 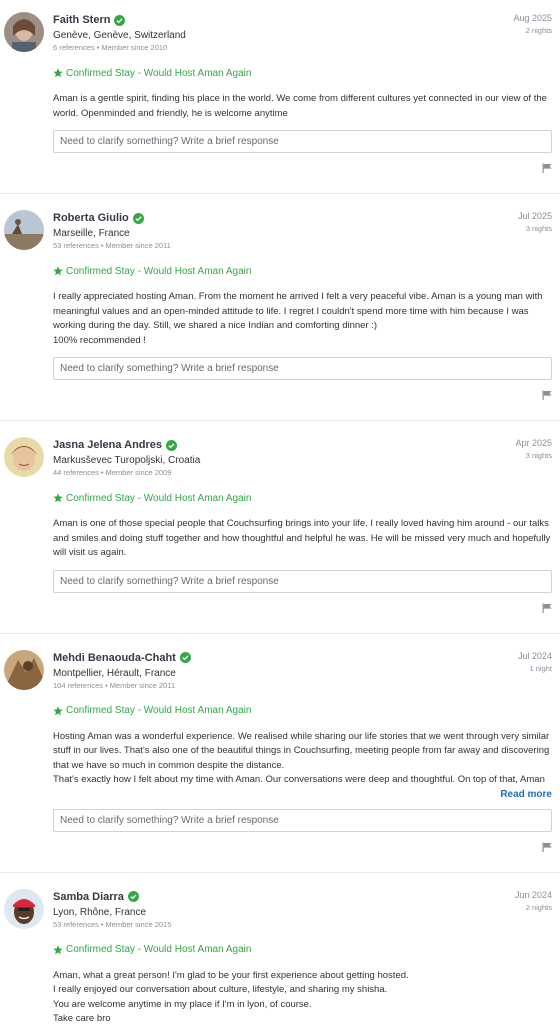 I want to click on member-since: Member since 2015, so click(x=138, y=924).